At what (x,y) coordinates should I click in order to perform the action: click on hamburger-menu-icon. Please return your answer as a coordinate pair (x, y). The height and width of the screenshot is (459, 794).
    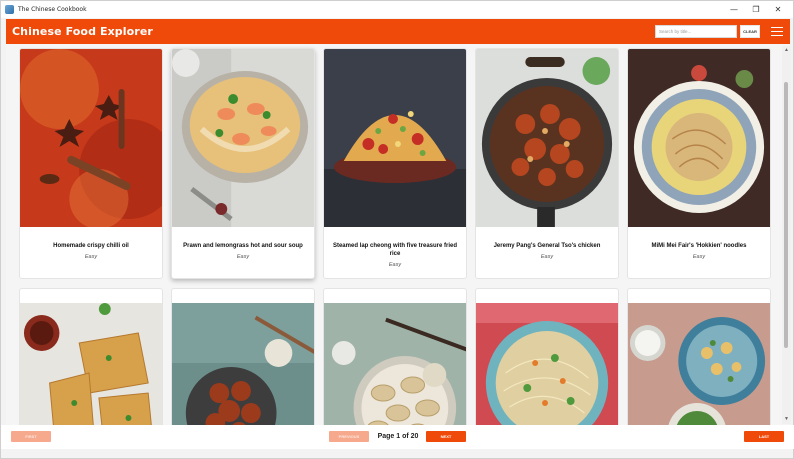
    Looking at the image, I should click on (777, 31).